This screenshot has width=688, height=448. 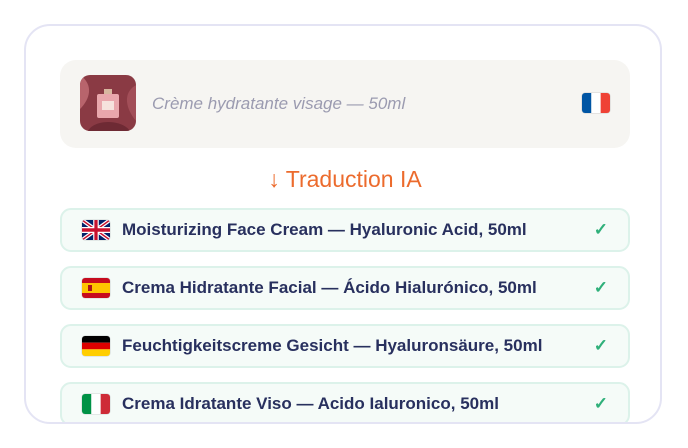 I want to click on uk-flag-icon, so click(x=96, y=230).